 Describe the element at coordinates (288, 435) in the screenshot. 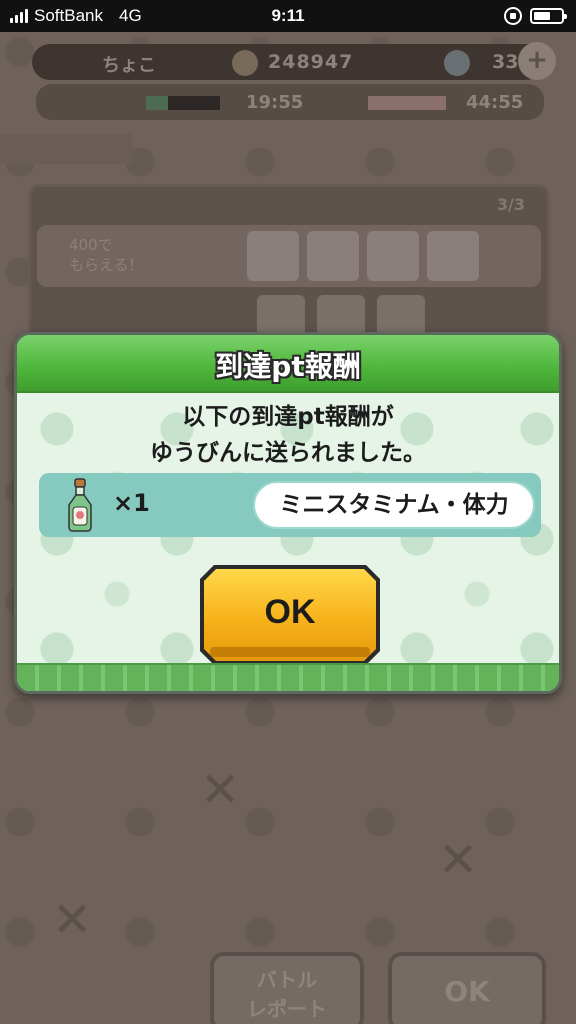

I see `dialog-message: 以下の到達pt報酬が ゆうびんに送られました。` at that location.